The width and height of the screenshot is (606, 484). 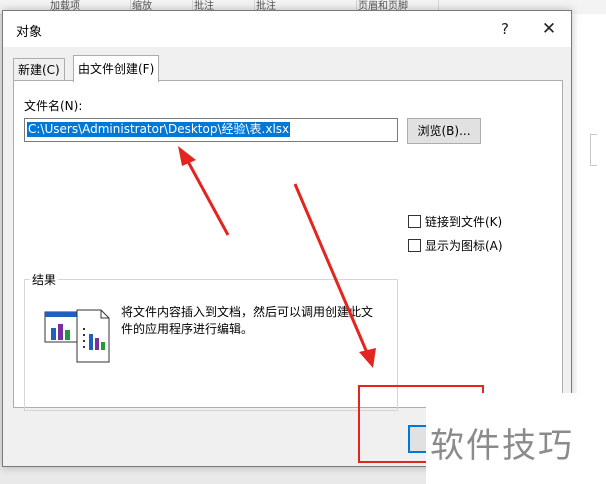 I want to click on watermark-text: 软件技巧, so click(x=502, y=446).